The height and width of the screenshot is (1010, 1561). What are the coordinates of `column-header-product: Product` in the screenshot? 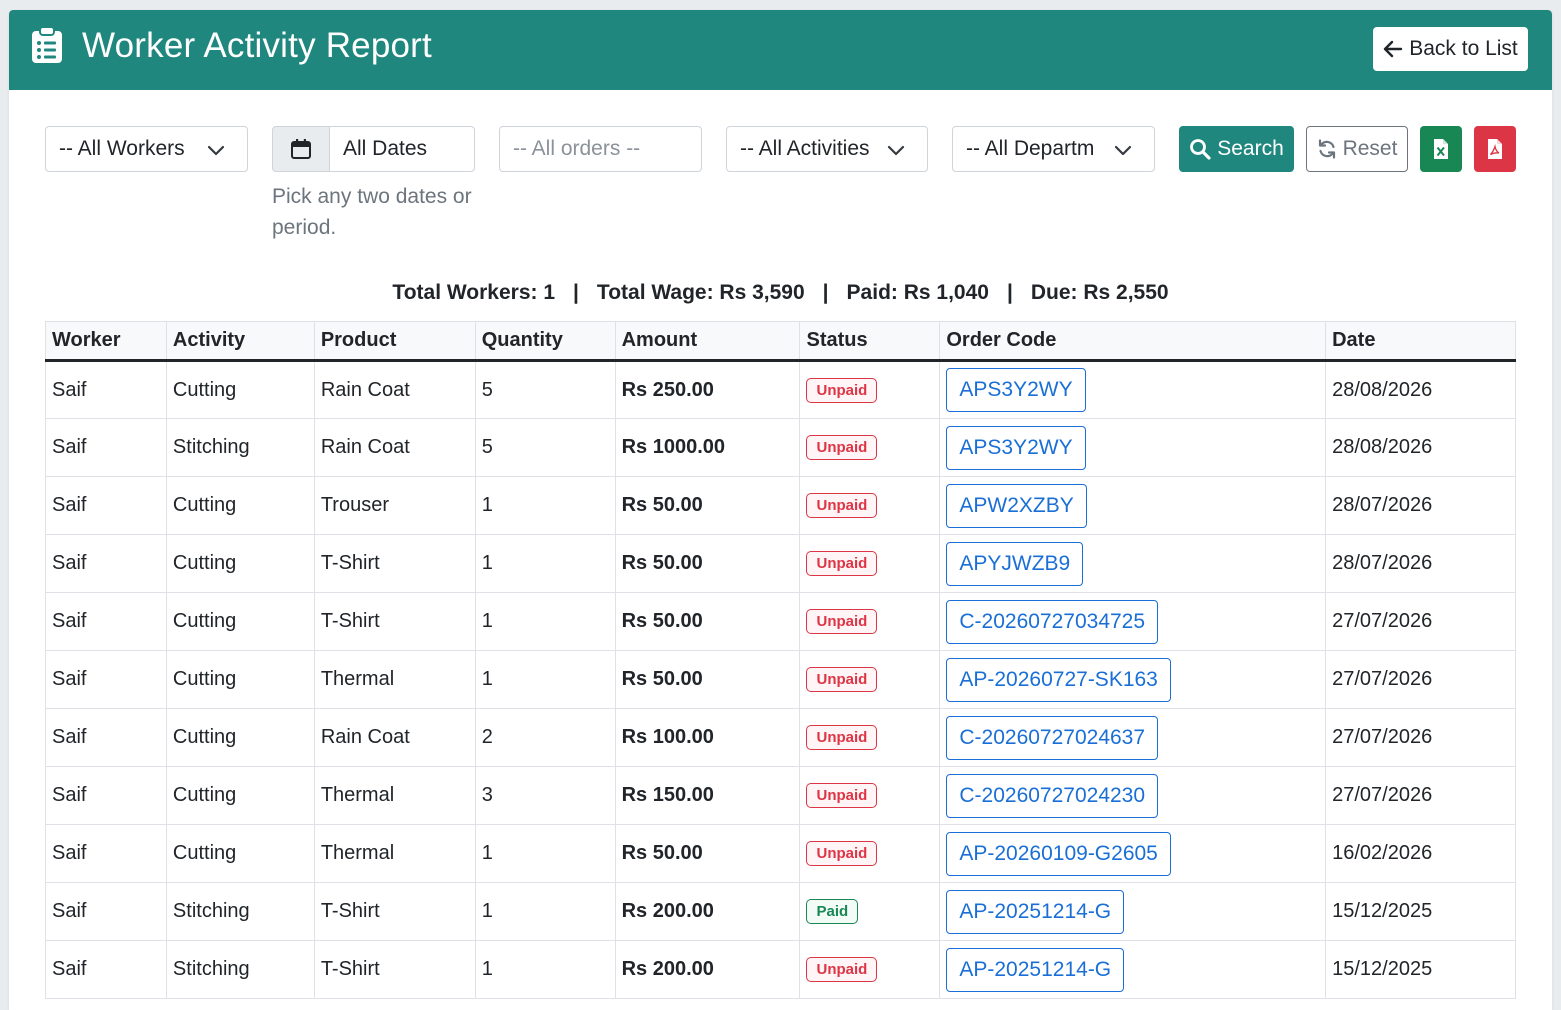 It's located at (394, 341).